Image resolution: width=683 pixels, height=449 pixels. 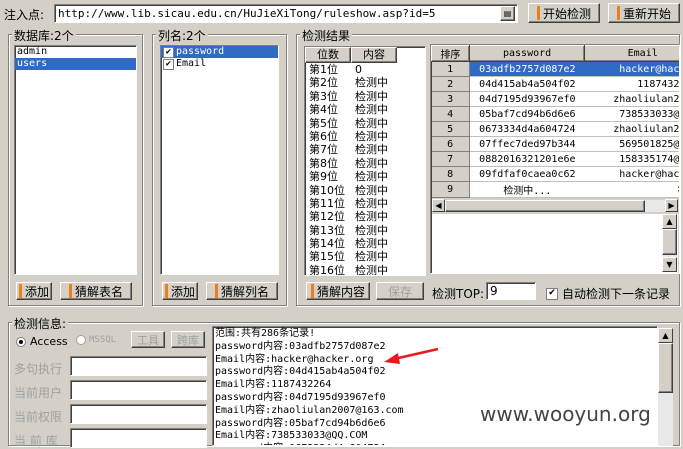 I want to click on password-cell: 03adfb2757d087e2, so click(x=527, y=69).